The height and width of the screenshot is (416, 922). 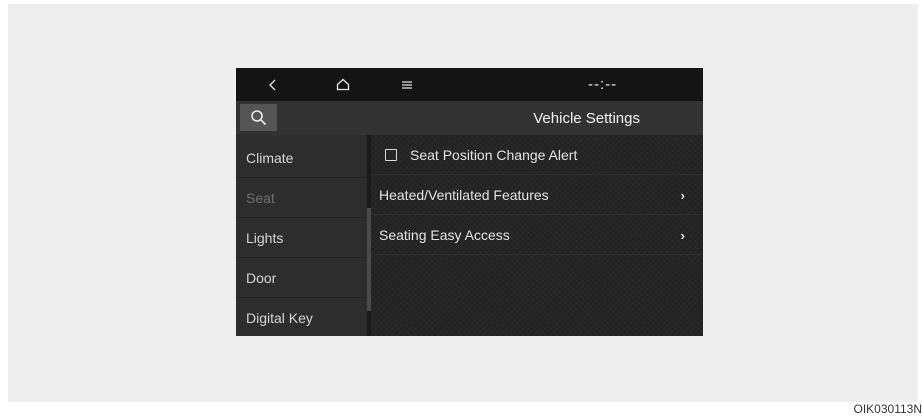 I want to click on home-button, so click(x=343, y=84).